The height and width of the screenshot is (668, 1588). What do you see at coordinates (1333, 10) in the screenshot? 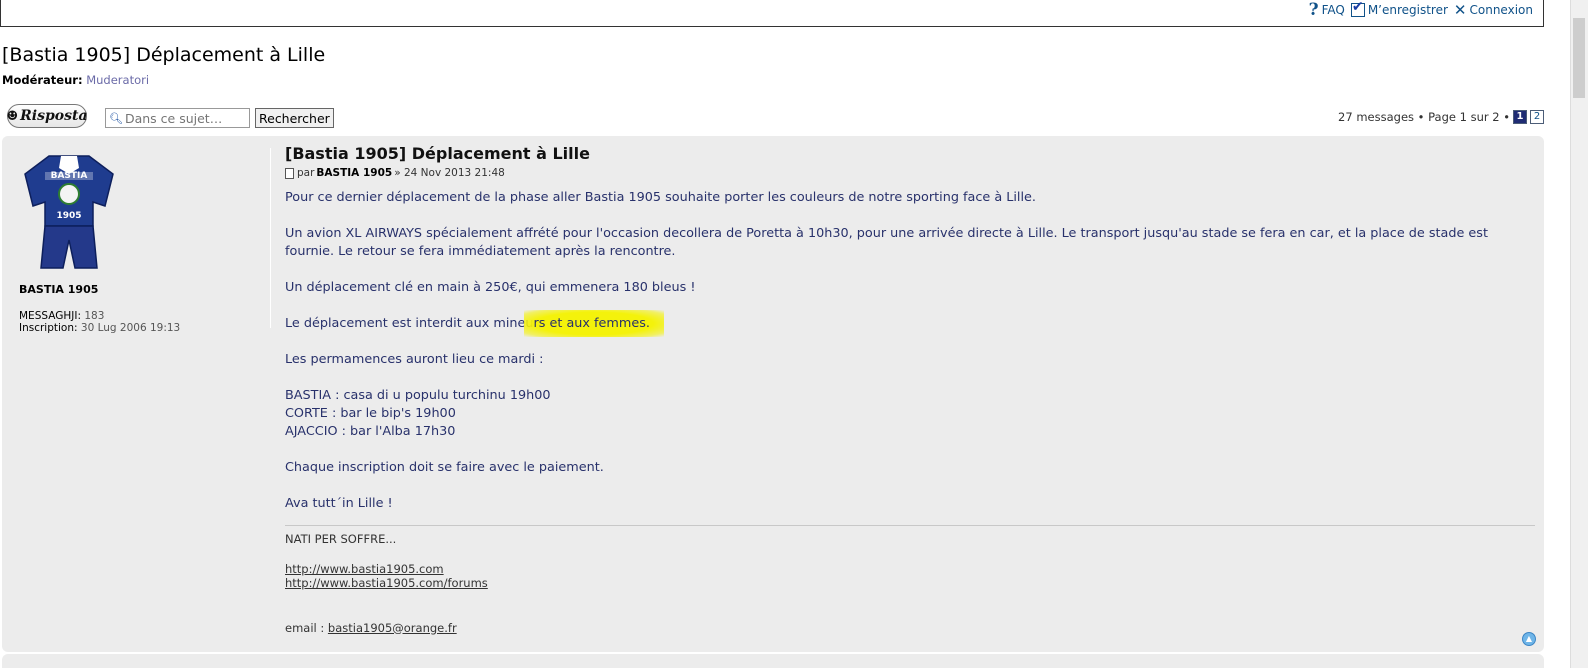
I see `faq-label: FAQ` at bounding box center [1333, 10].